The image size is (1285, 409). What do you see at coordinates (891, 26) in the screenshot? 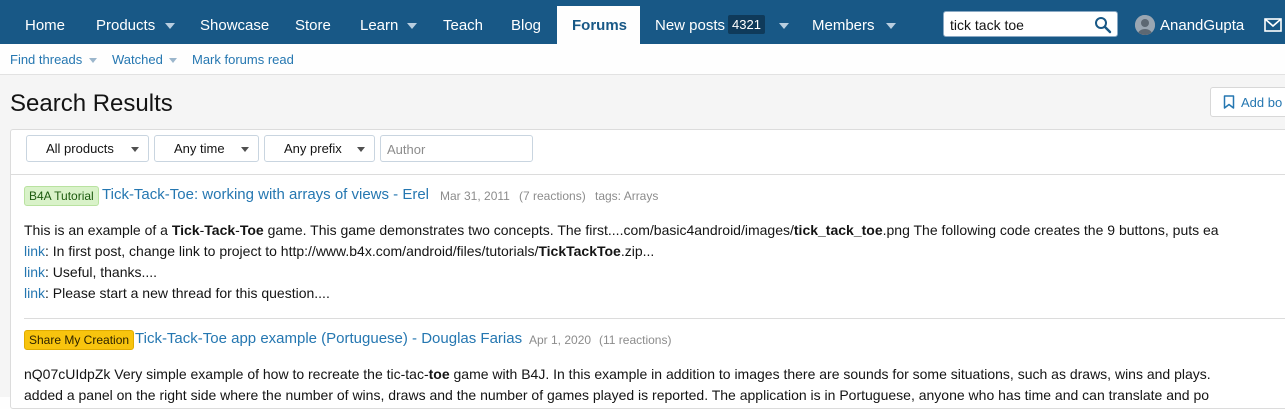
I see `nav-members-chevron-down-icon` at bounding box center [891, 26].